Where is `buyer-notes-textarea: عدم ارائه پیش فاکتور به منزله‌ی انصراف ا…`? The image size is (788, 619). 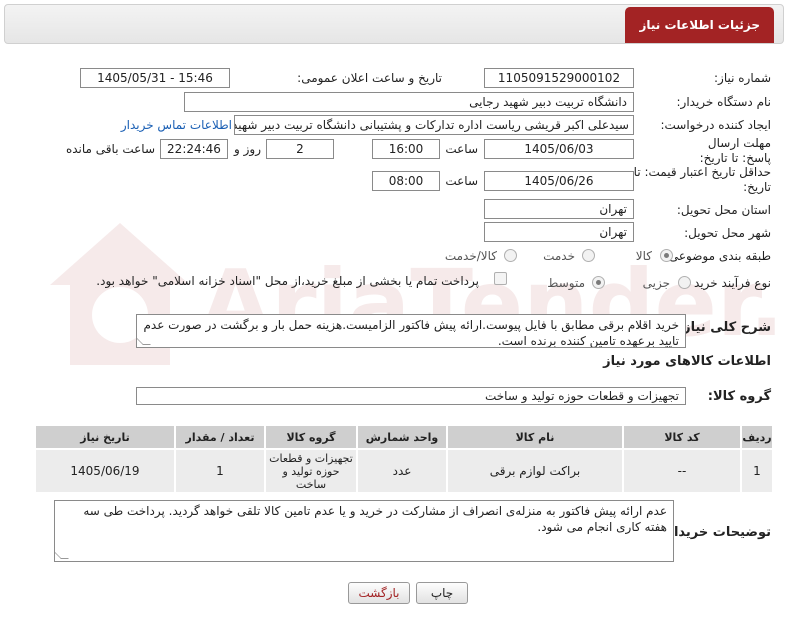 buyer-notes-textarea: عدم ارائه پیش فاکتور به منزله‌ی انصراف ا… is located at coordinates (364, 531).